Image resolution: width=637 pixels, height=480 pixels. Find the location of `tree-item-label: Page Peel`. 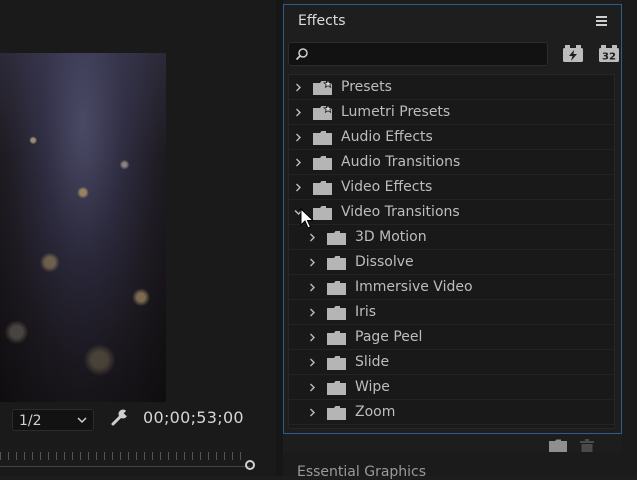

tree-item-label: Page Peel is located at coordinates (389, 337).